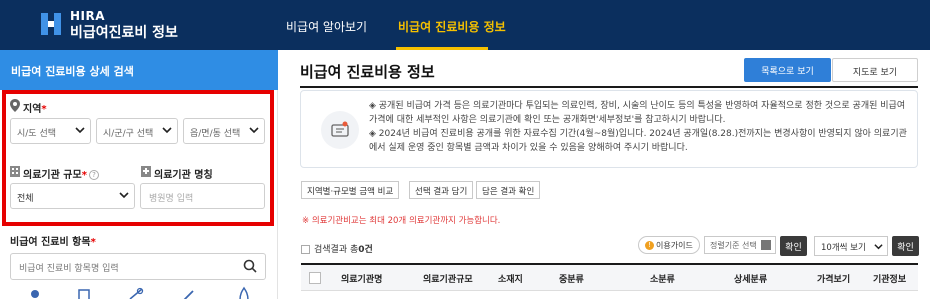 The width and height of the screenshot is (930, 299). What do you see at coordinates (609, 277) in the screenshot?
I see `table-header: 의료기관명 의료기관규모 소재지 중분류 소분류 상세분류 가격보기 기관정보` at bounding box center [609, 277].